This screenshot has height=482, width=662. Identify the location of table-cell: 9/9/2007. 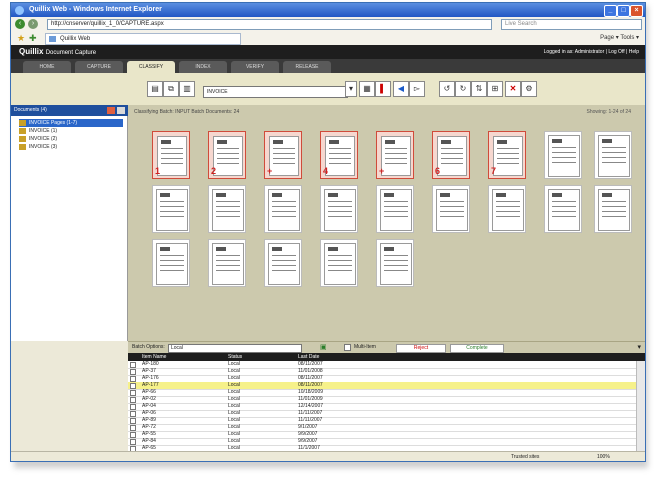
(308, 434).